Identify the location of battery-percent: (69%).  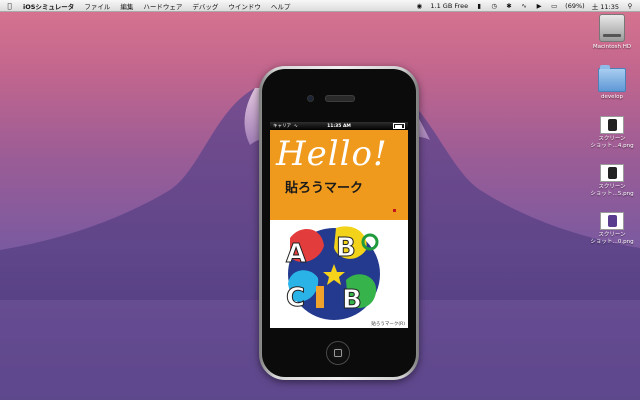
(575, 6).